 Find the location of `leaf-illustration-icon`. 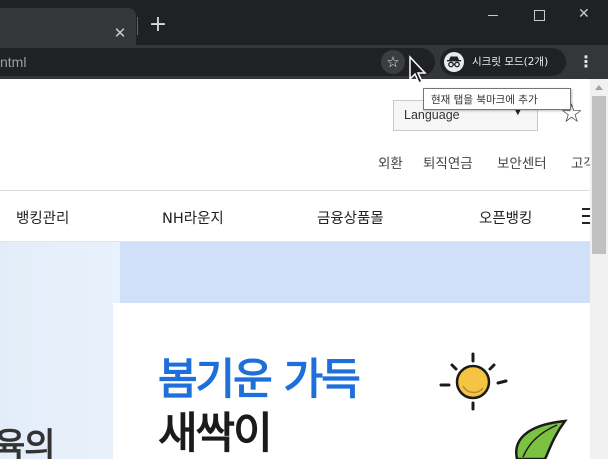

leaf-illustration-icon is located at coordinates (541, 439).